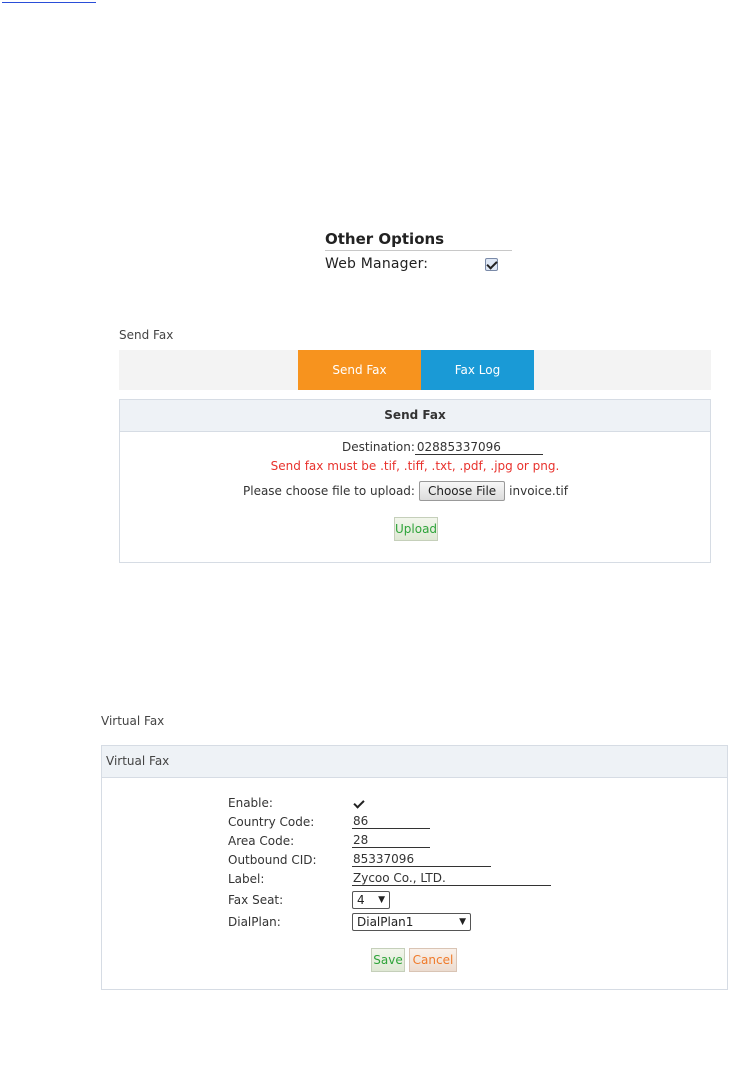 The image size is (732, 1072). Describe the element at coordinates (359, 370) in the screenshot. I see `tab-send-fax: Send Fax` at that location.